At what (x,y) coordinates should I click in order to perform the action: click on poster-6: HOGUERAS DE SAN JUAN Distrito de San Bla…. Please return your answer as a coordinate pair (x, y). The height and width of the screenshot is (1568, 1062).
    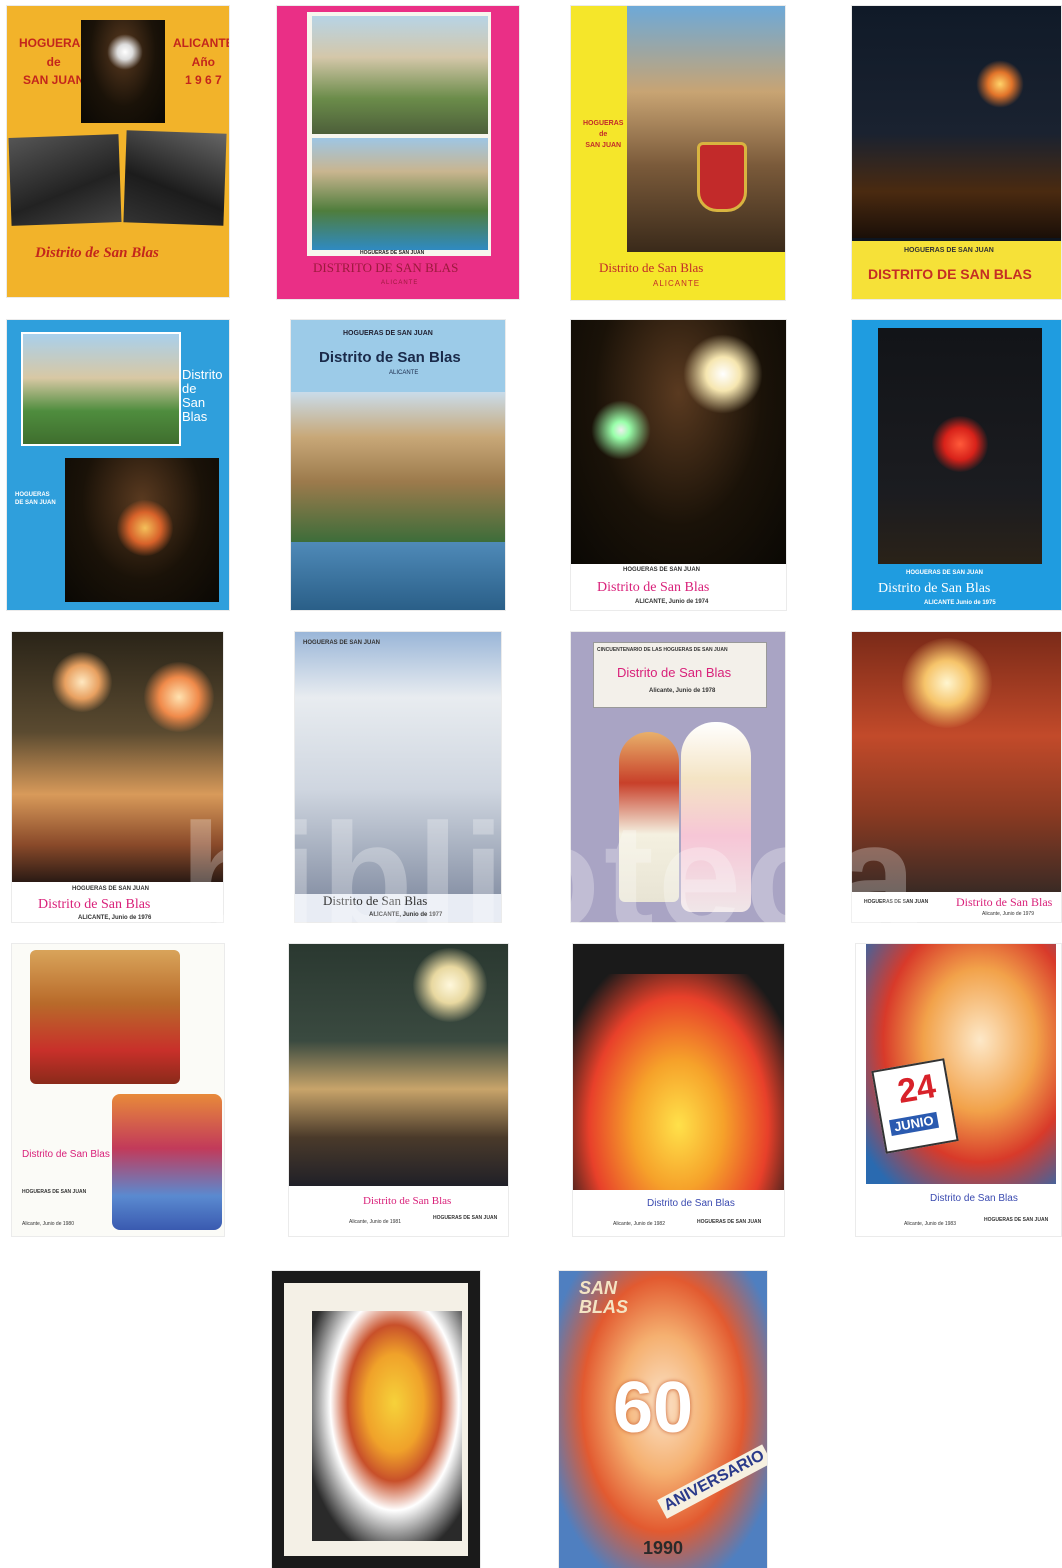
    Looking at the image, I should click on (398, 465).